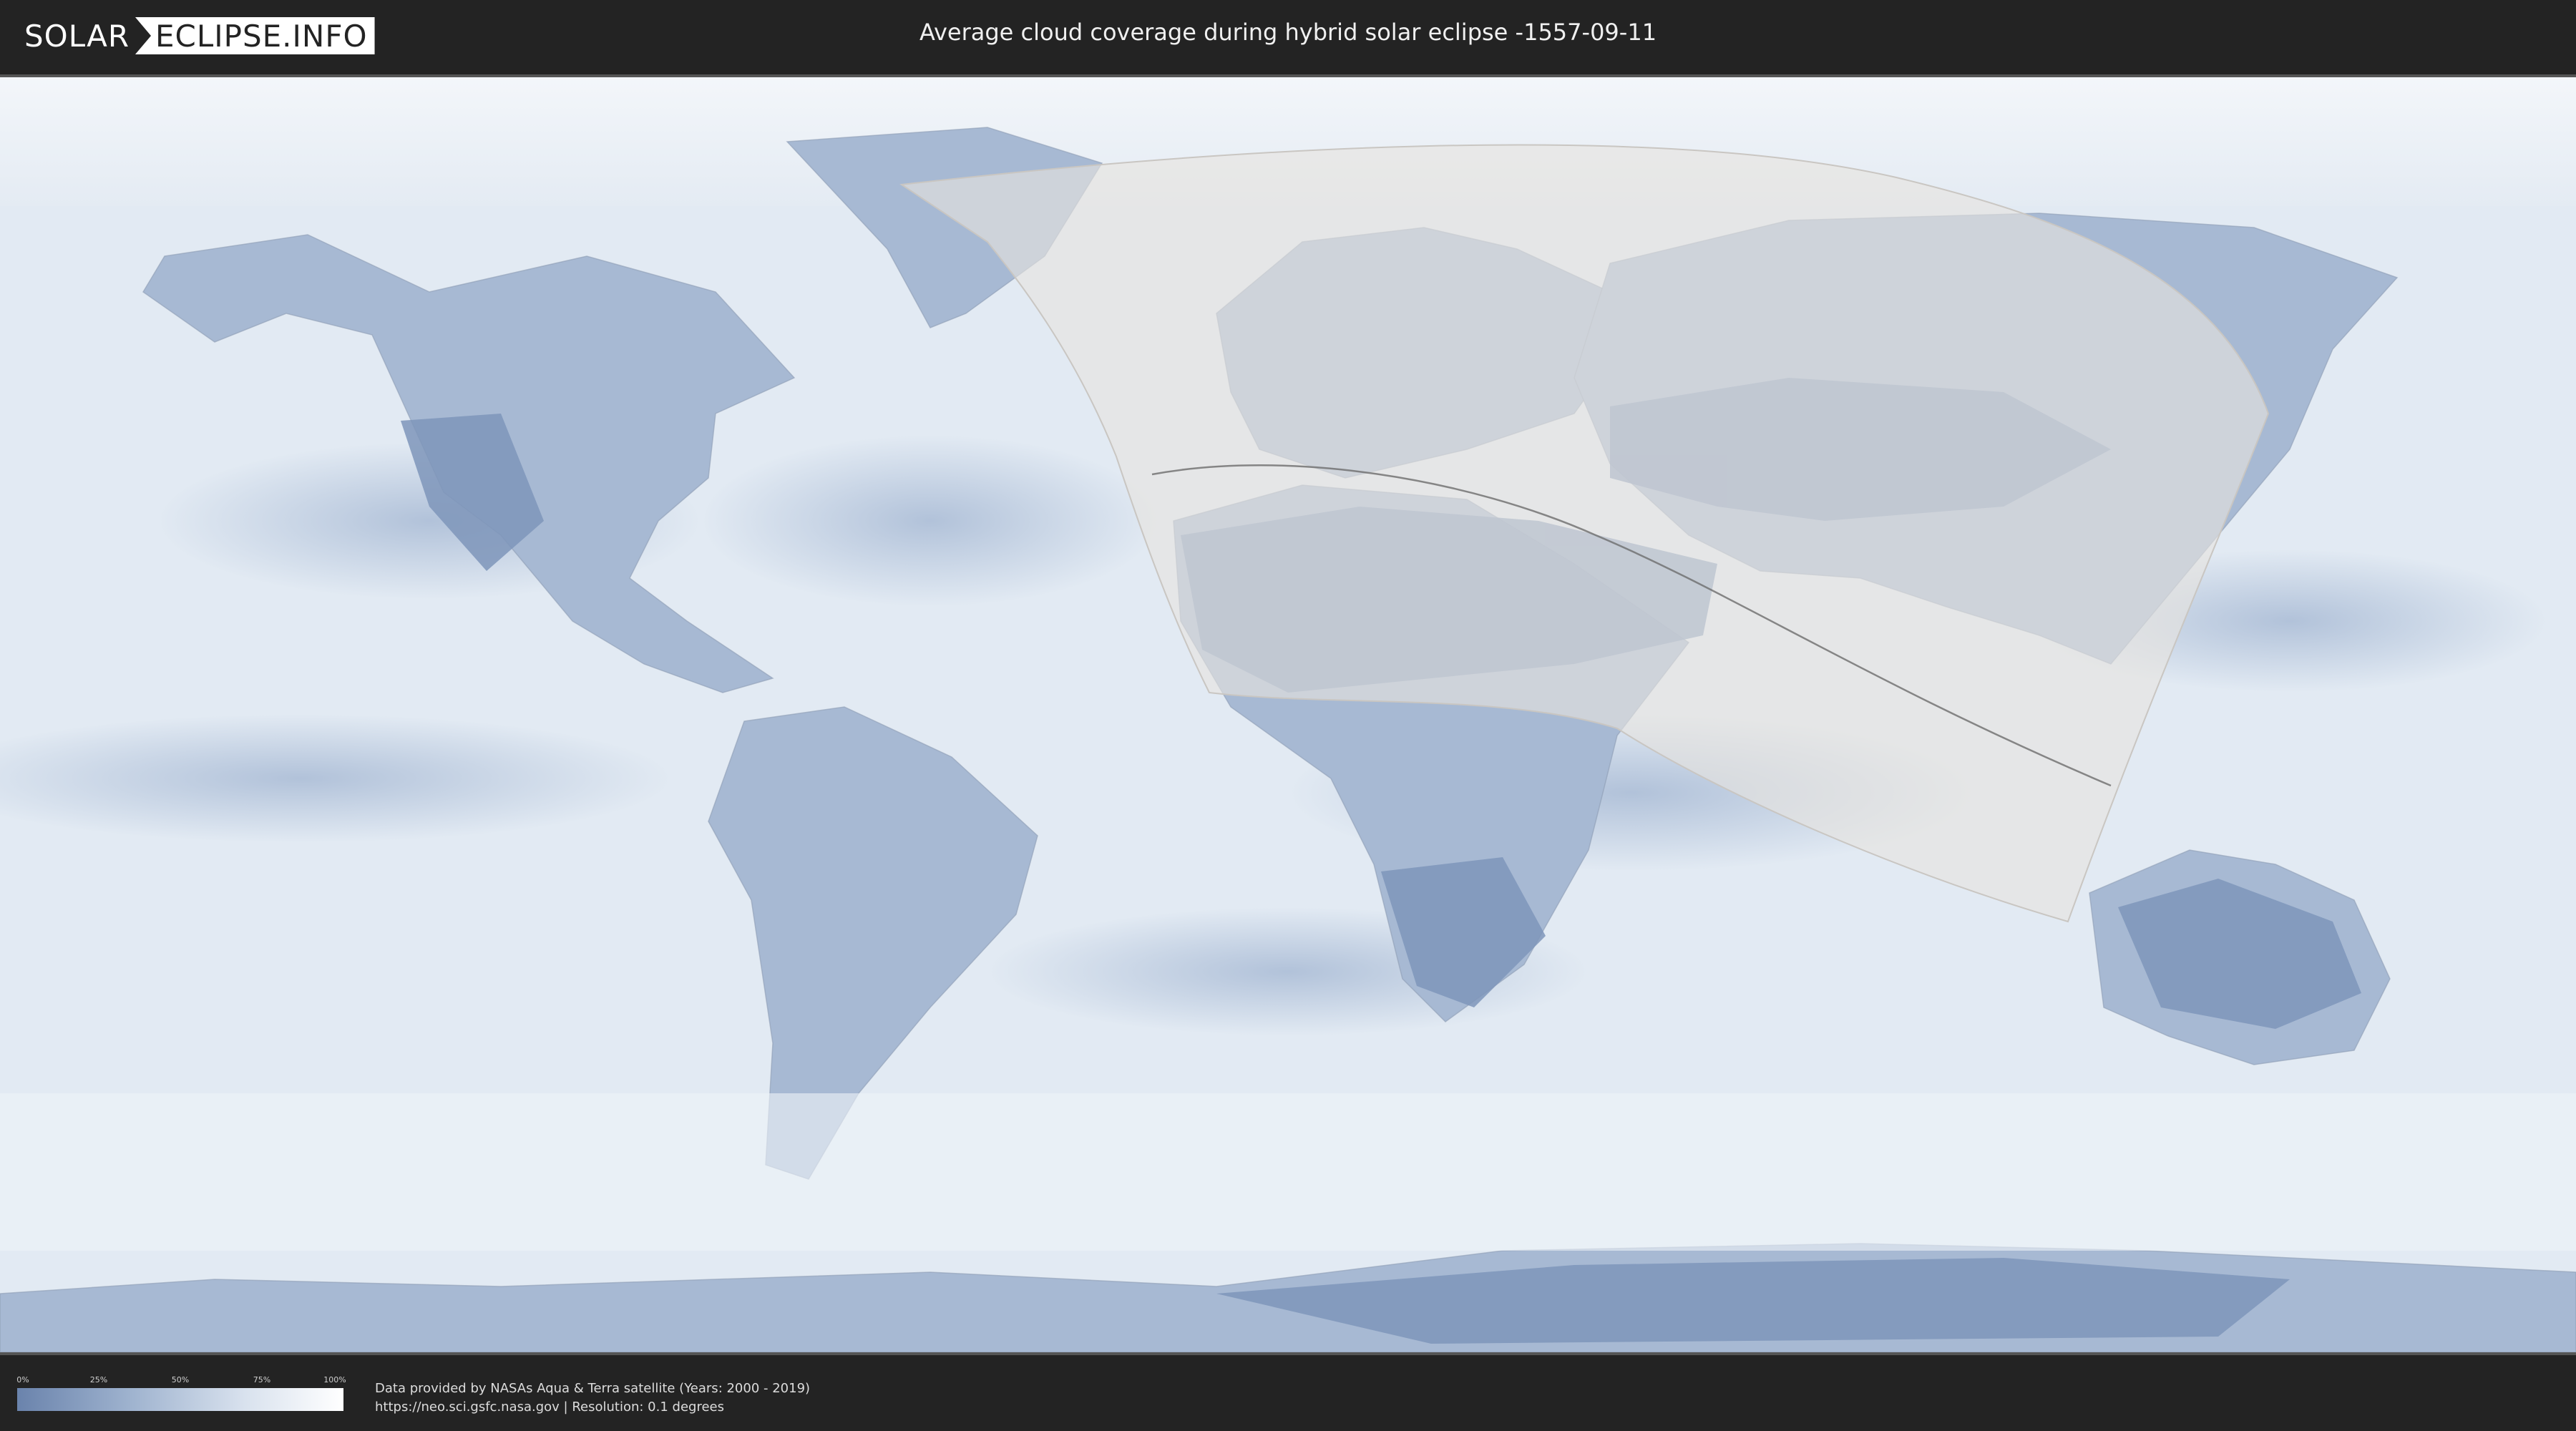  What do you see at coordinates (1288, 1172) in the screenshot?
I see `southern-ocean-cloud-belt` at bounding box center [1288, 1172].